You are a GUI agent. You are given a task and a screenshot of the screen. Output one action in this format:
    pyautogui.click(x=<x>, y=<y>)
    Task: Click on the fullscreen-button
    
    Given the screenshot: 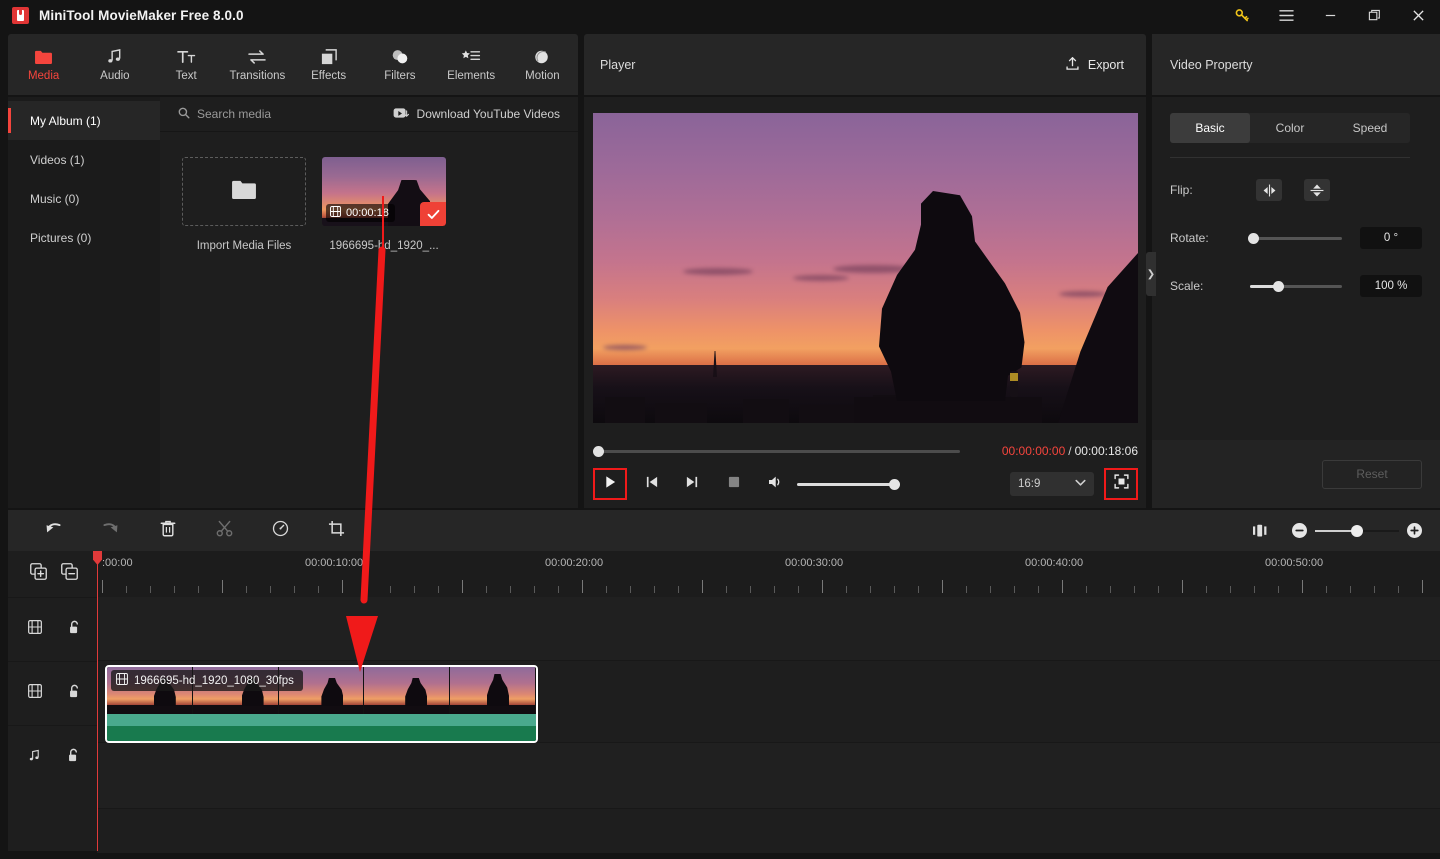 What is the action you would take?
    pyautogui.click(x=1121, y=484)
    